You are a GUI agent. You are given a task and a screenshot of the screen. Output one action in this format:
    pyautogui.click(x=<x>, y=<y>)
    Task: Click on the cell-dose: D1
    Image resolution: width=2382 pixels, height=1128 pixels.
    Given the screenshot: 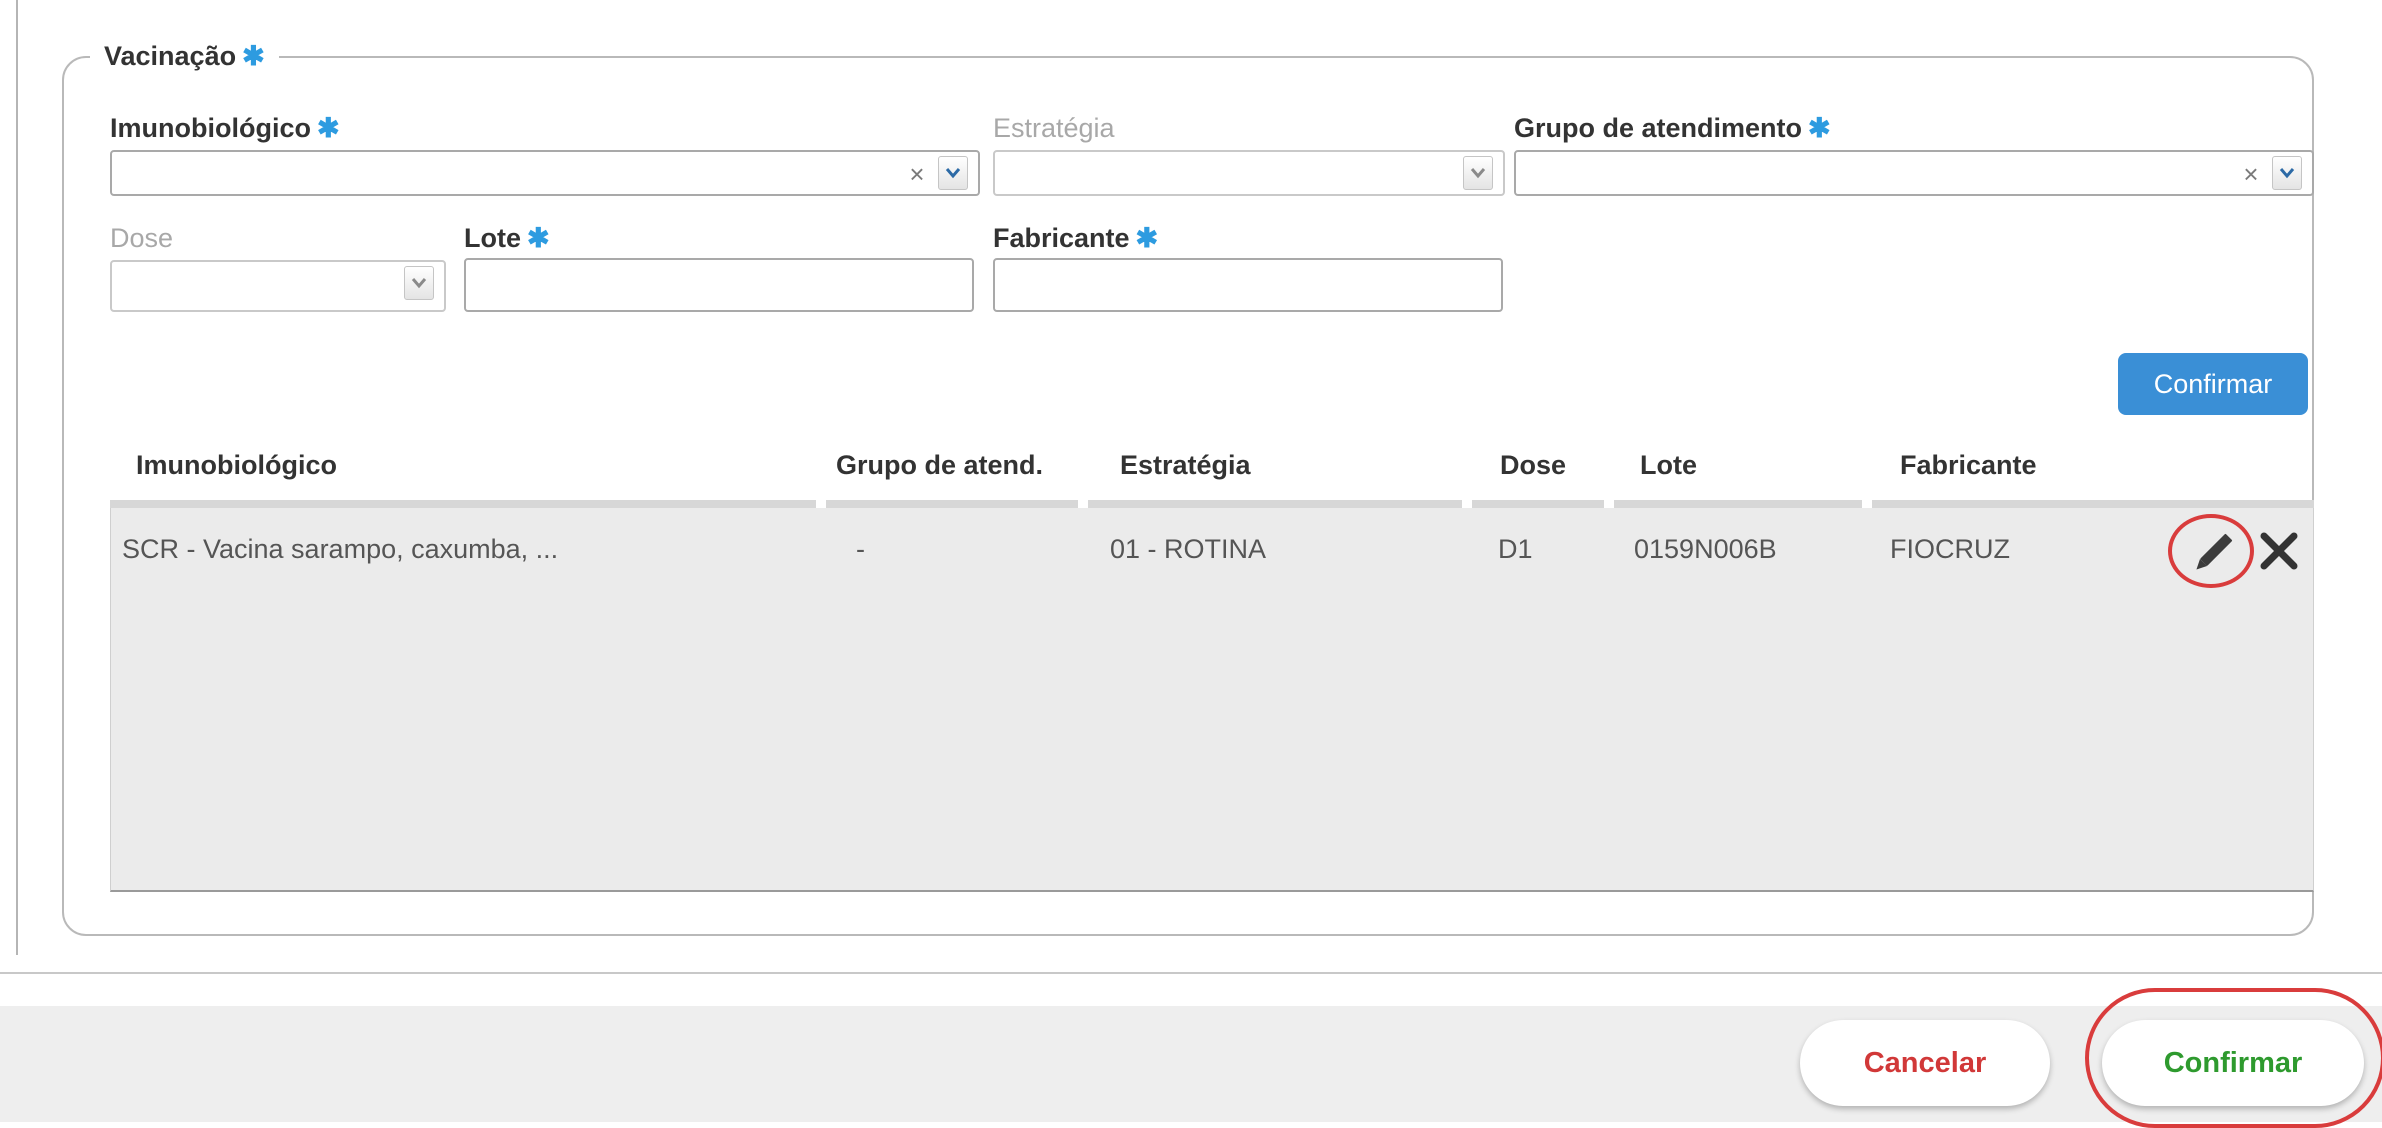 What is the action you would take?
    pyautogui.click(x=1515, y=549)
    